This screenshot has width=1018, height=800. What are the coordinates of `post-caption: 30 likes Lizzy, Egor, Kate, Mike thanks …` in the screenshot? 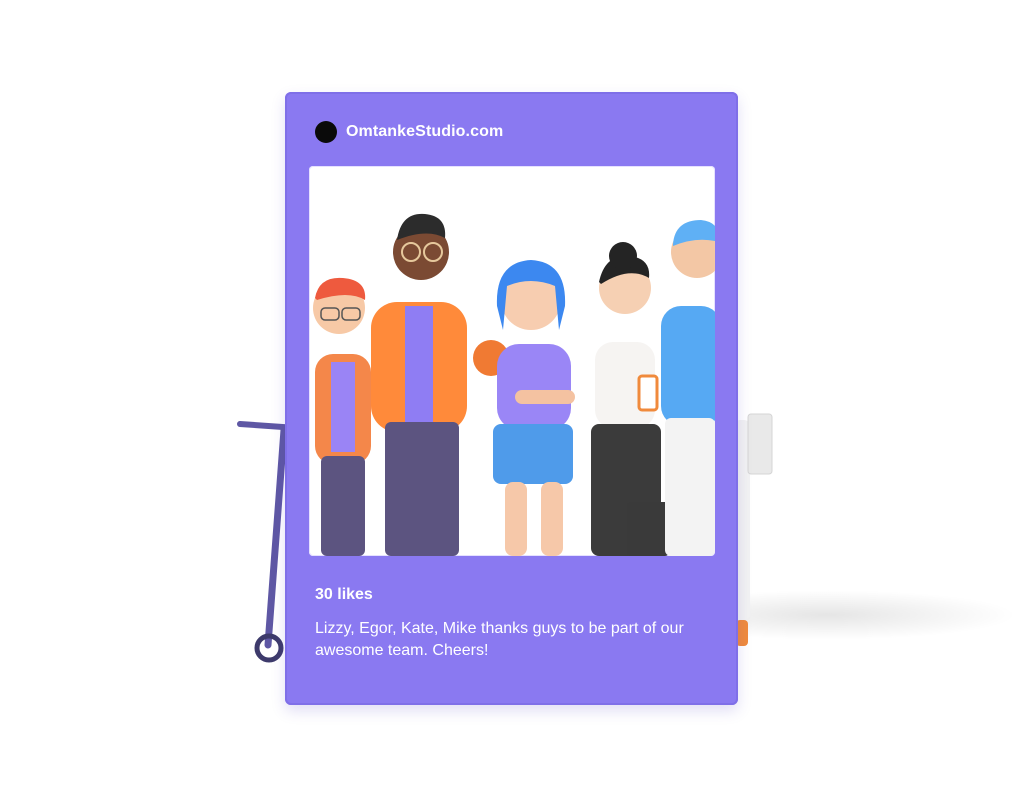 It's located at (515, 624).